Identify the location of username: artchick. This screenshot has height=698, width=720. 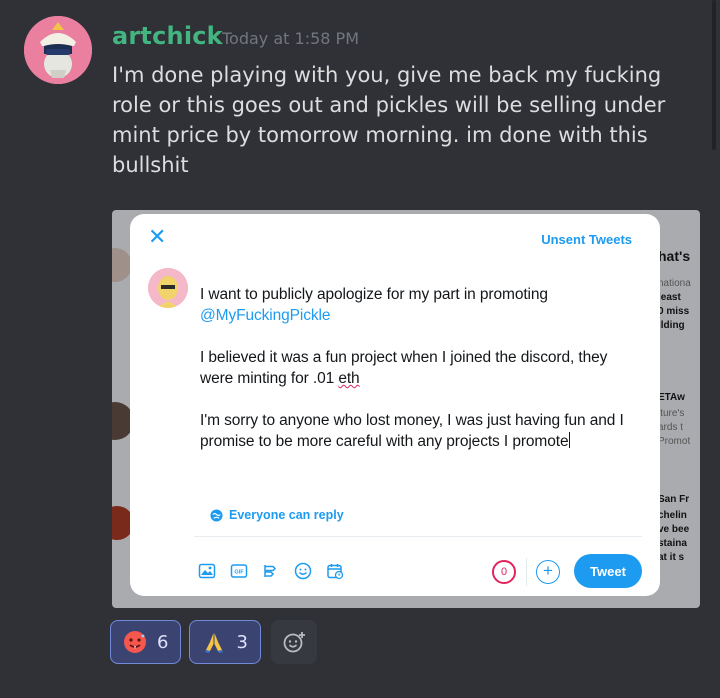
(167, 36).